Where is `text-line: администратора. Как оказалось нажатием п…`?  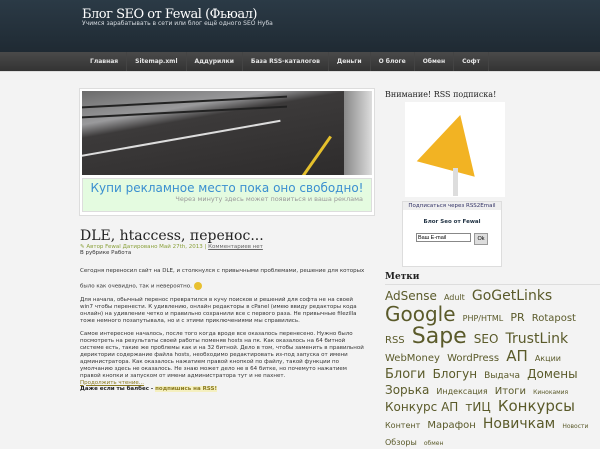
text-line: администратора. Как оказалось нажатием п… is located at coordinates (209, 361).